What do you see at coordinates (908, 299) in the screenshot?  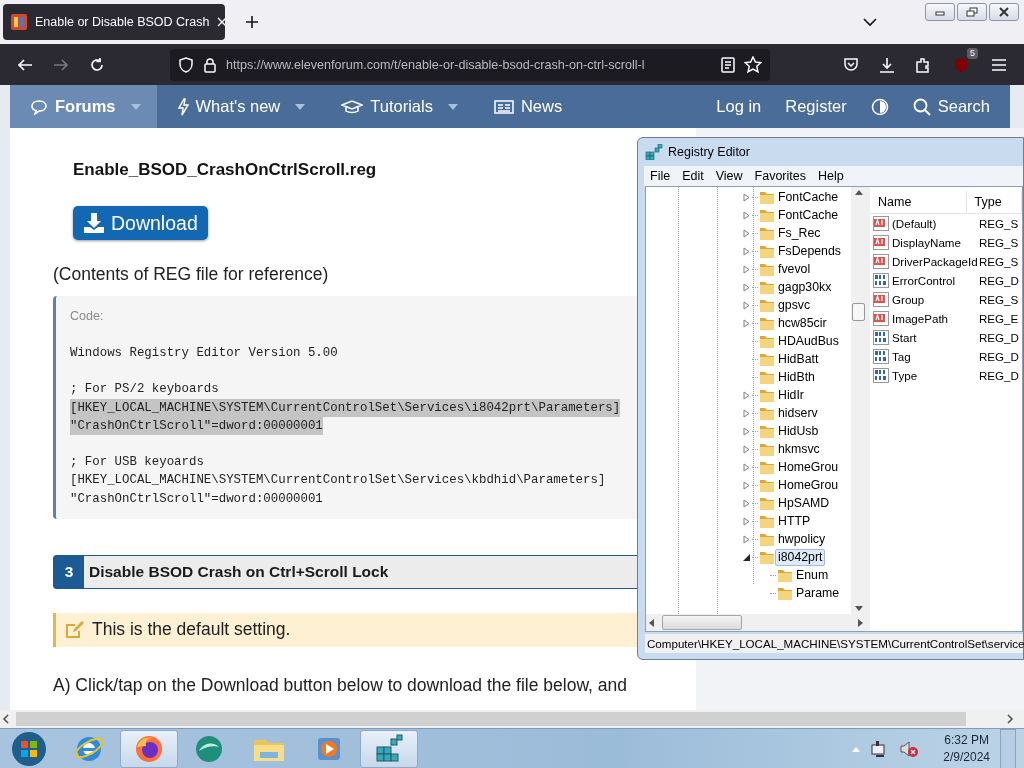 I see `value-name: Group` at bounding box center [908, 299].